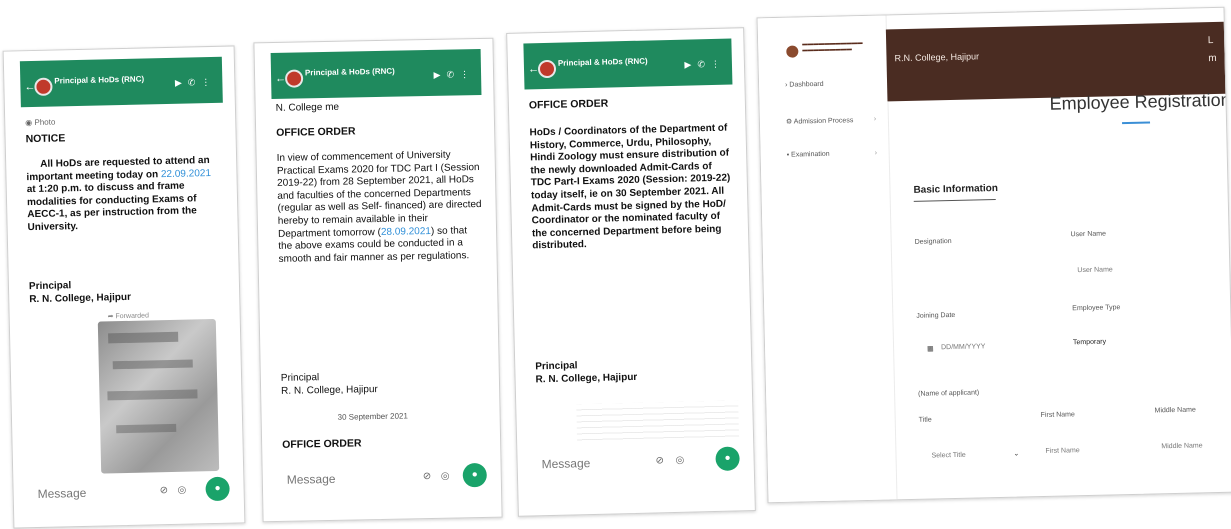 The image size is (1231, 529). What do you see at coordinates (804, 85) in the screenshot?
I see `sidebar-item-dashboard: › Dashboard` at bounding box center [804, 85].